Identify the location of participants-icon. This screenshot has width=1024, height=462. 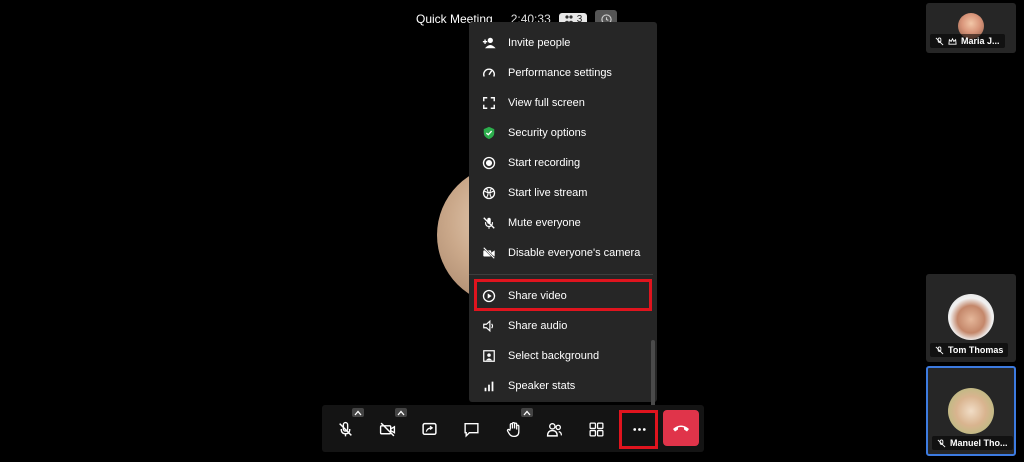
(554, 429).